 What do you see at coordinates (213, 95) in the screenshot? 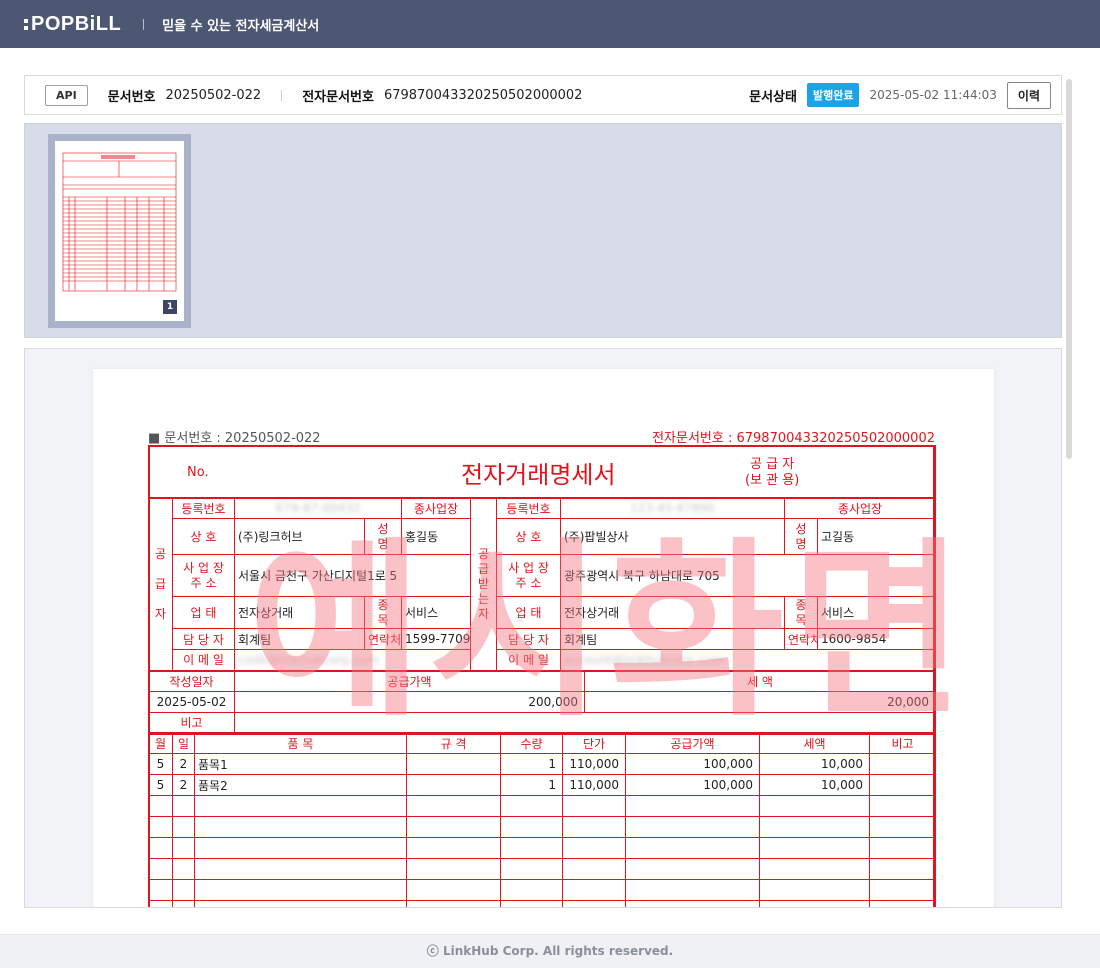
I see `doc-no-value: 20250502-022` at bounding box center [213, 95].